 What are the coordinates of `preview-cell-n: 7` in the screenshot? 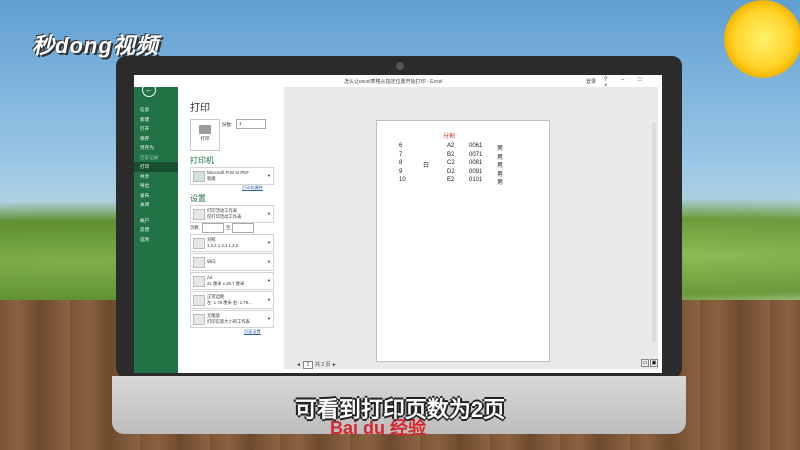 It's located at (401, 154).